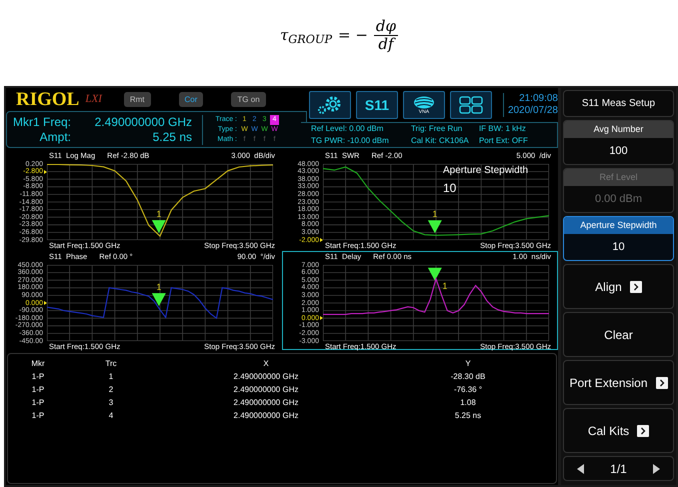 The height and width of the screenshot is (487, 678). Describe the element at coordinates (111, 403) in the screenshot. I see `table-cell-text: 3` at that location.